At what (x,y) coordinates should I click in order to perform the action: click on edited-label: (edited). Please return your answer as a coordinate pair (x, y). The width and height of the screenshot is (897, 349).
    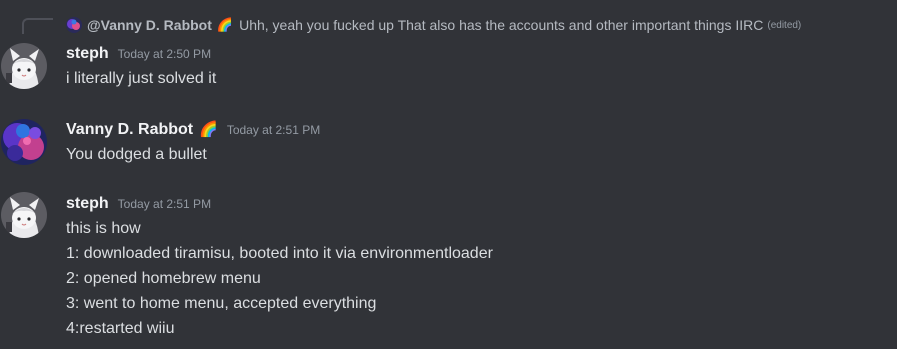
    Looking at the image, I should click on (784, 25).